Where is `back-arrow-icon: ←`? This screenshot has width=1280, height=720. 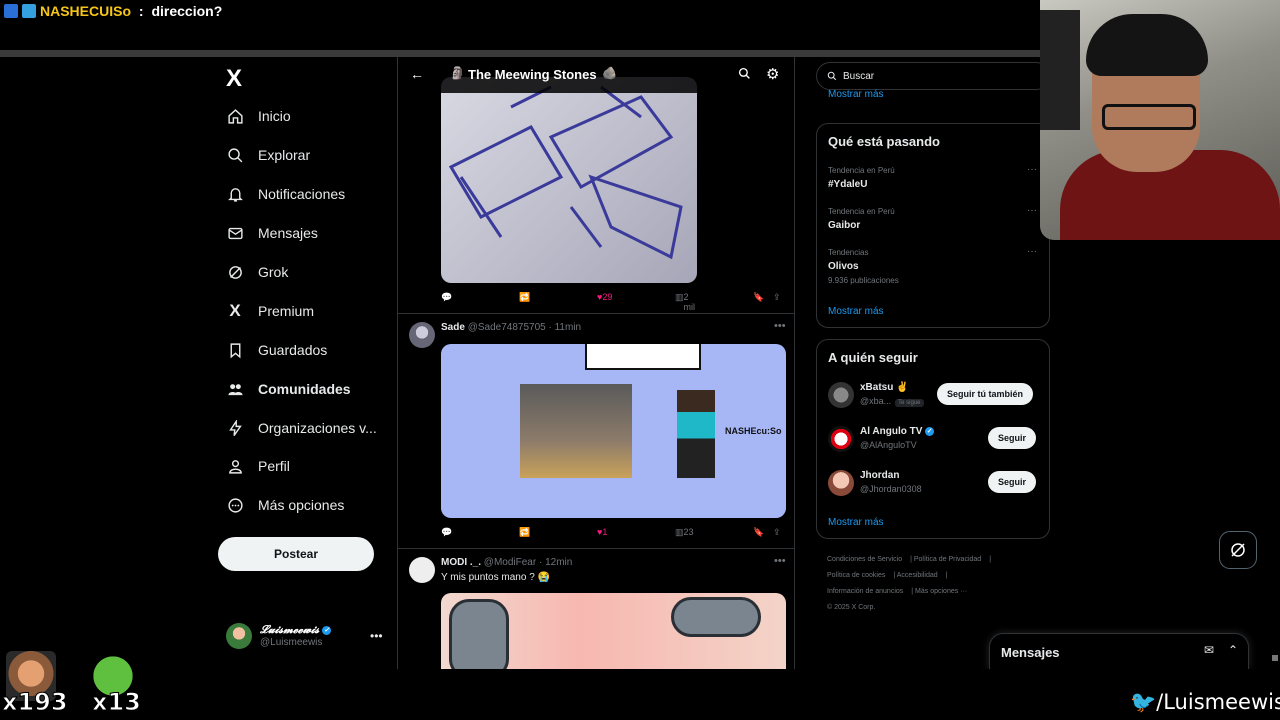
back-arrow-icon: ← is located at coordinates (417, 74).